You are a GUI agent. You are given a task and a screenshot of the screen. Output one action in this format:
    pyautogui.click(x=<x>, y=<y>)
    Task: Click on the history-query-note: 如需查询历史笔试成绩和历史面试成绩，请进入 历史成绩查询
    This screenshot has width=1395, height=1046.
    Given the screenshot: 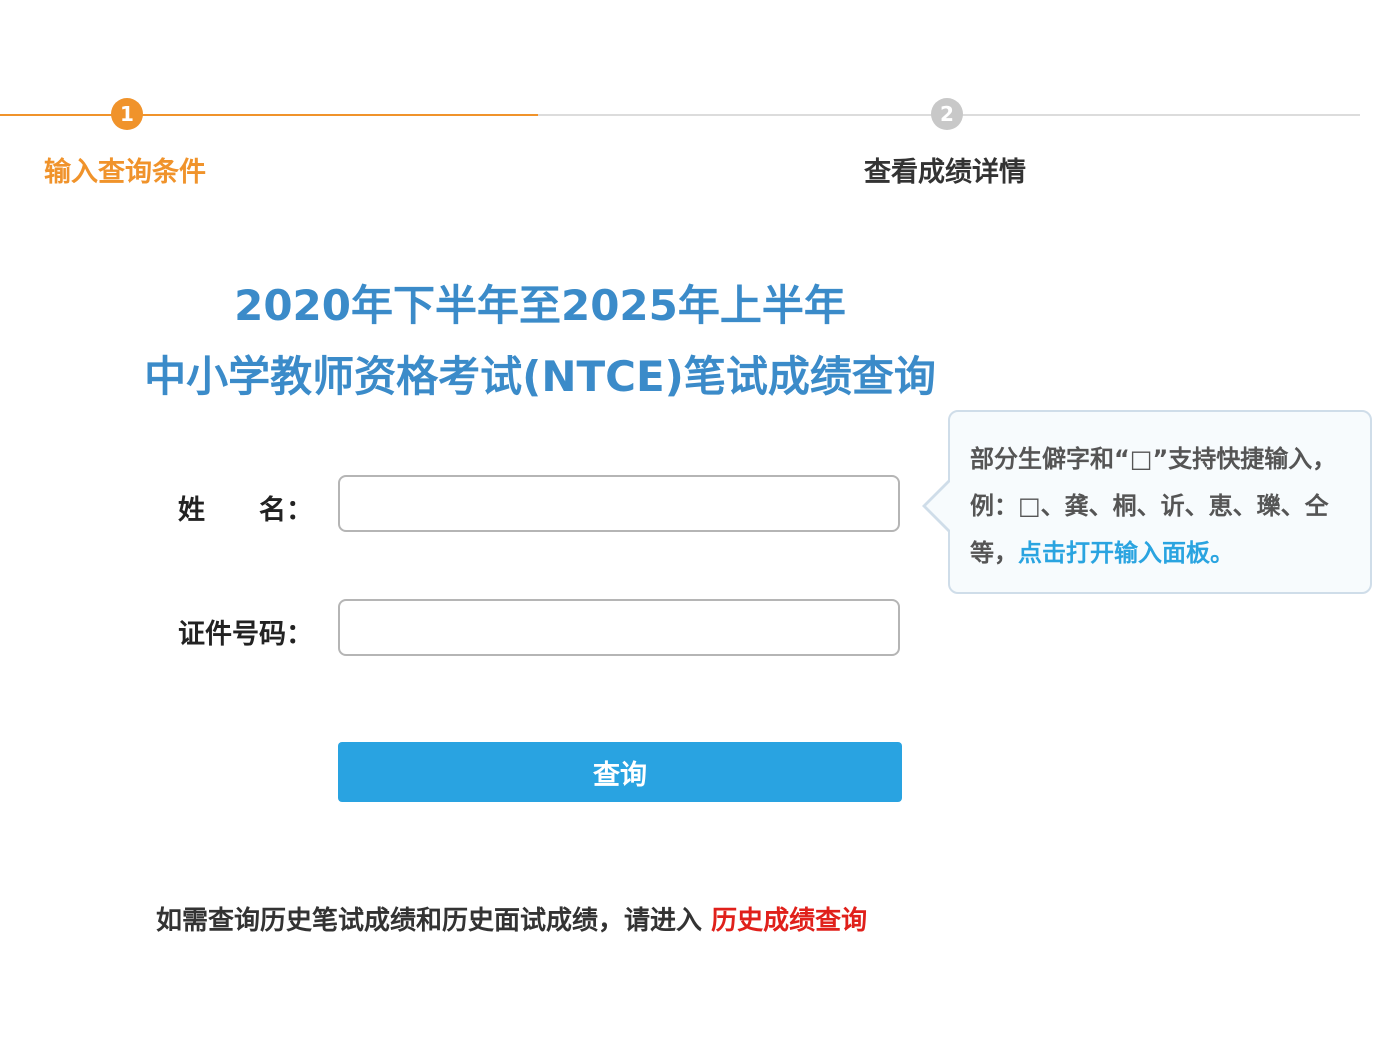 What is the action you would take?
    pyautogui.click(x=511, y=918)
    